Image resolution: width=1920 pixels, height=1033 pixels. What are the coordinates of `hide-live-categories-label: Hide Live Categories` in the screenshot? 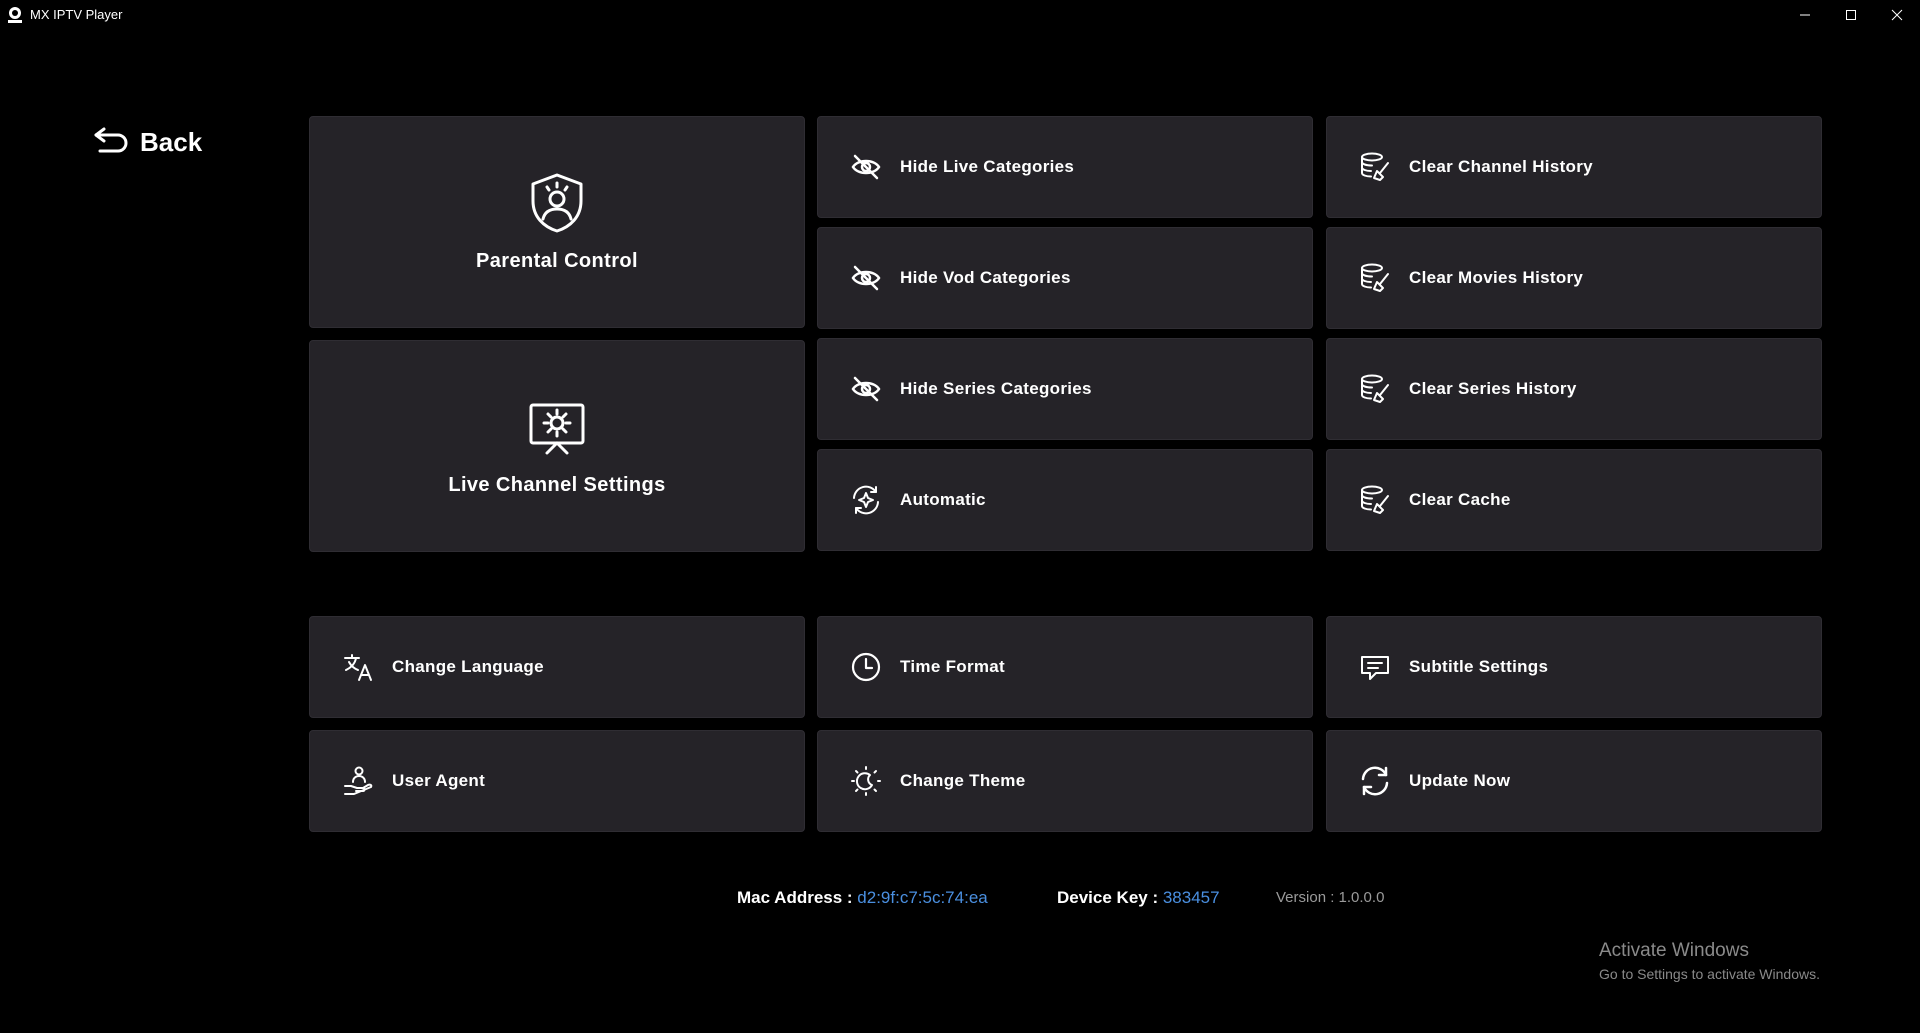 It's located at (987, 166).